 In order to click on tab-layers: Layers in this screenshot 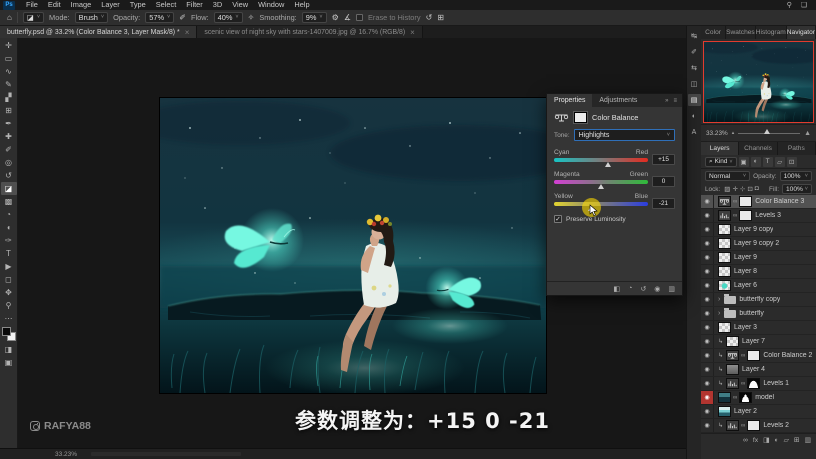, I will do `click(720, 148)`.